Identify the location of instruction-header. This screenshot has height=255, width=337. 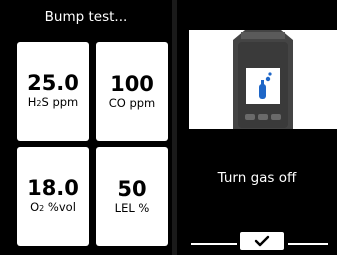
(257, 15).